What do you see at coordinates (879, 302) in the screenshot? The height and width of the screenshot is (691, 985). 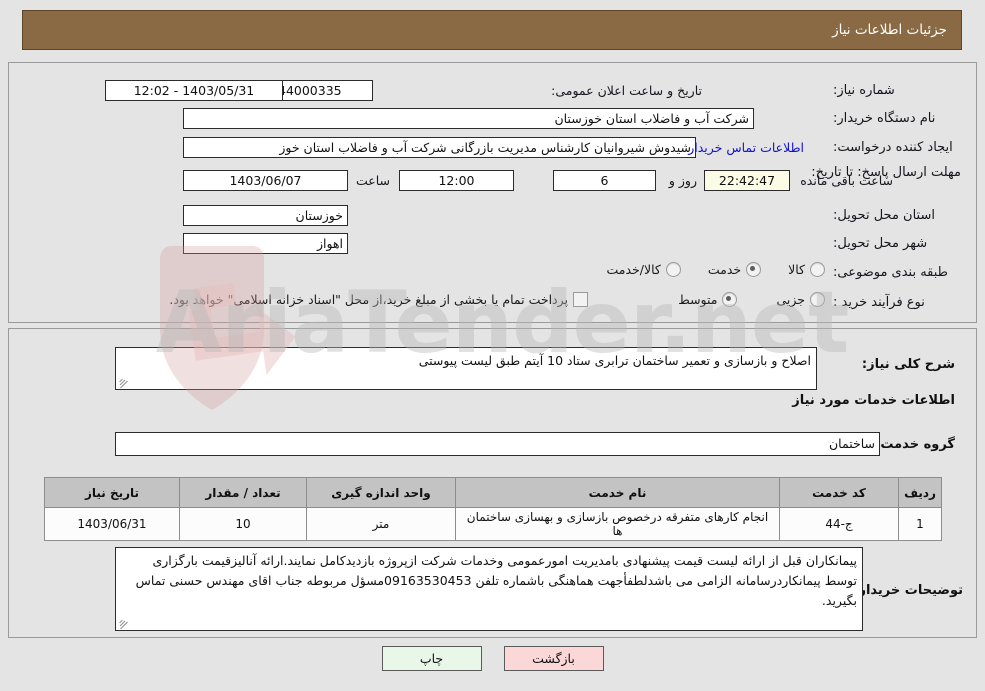 I see `process-label: نوع فرآیند خرید :` at bounding box center [879, 302].